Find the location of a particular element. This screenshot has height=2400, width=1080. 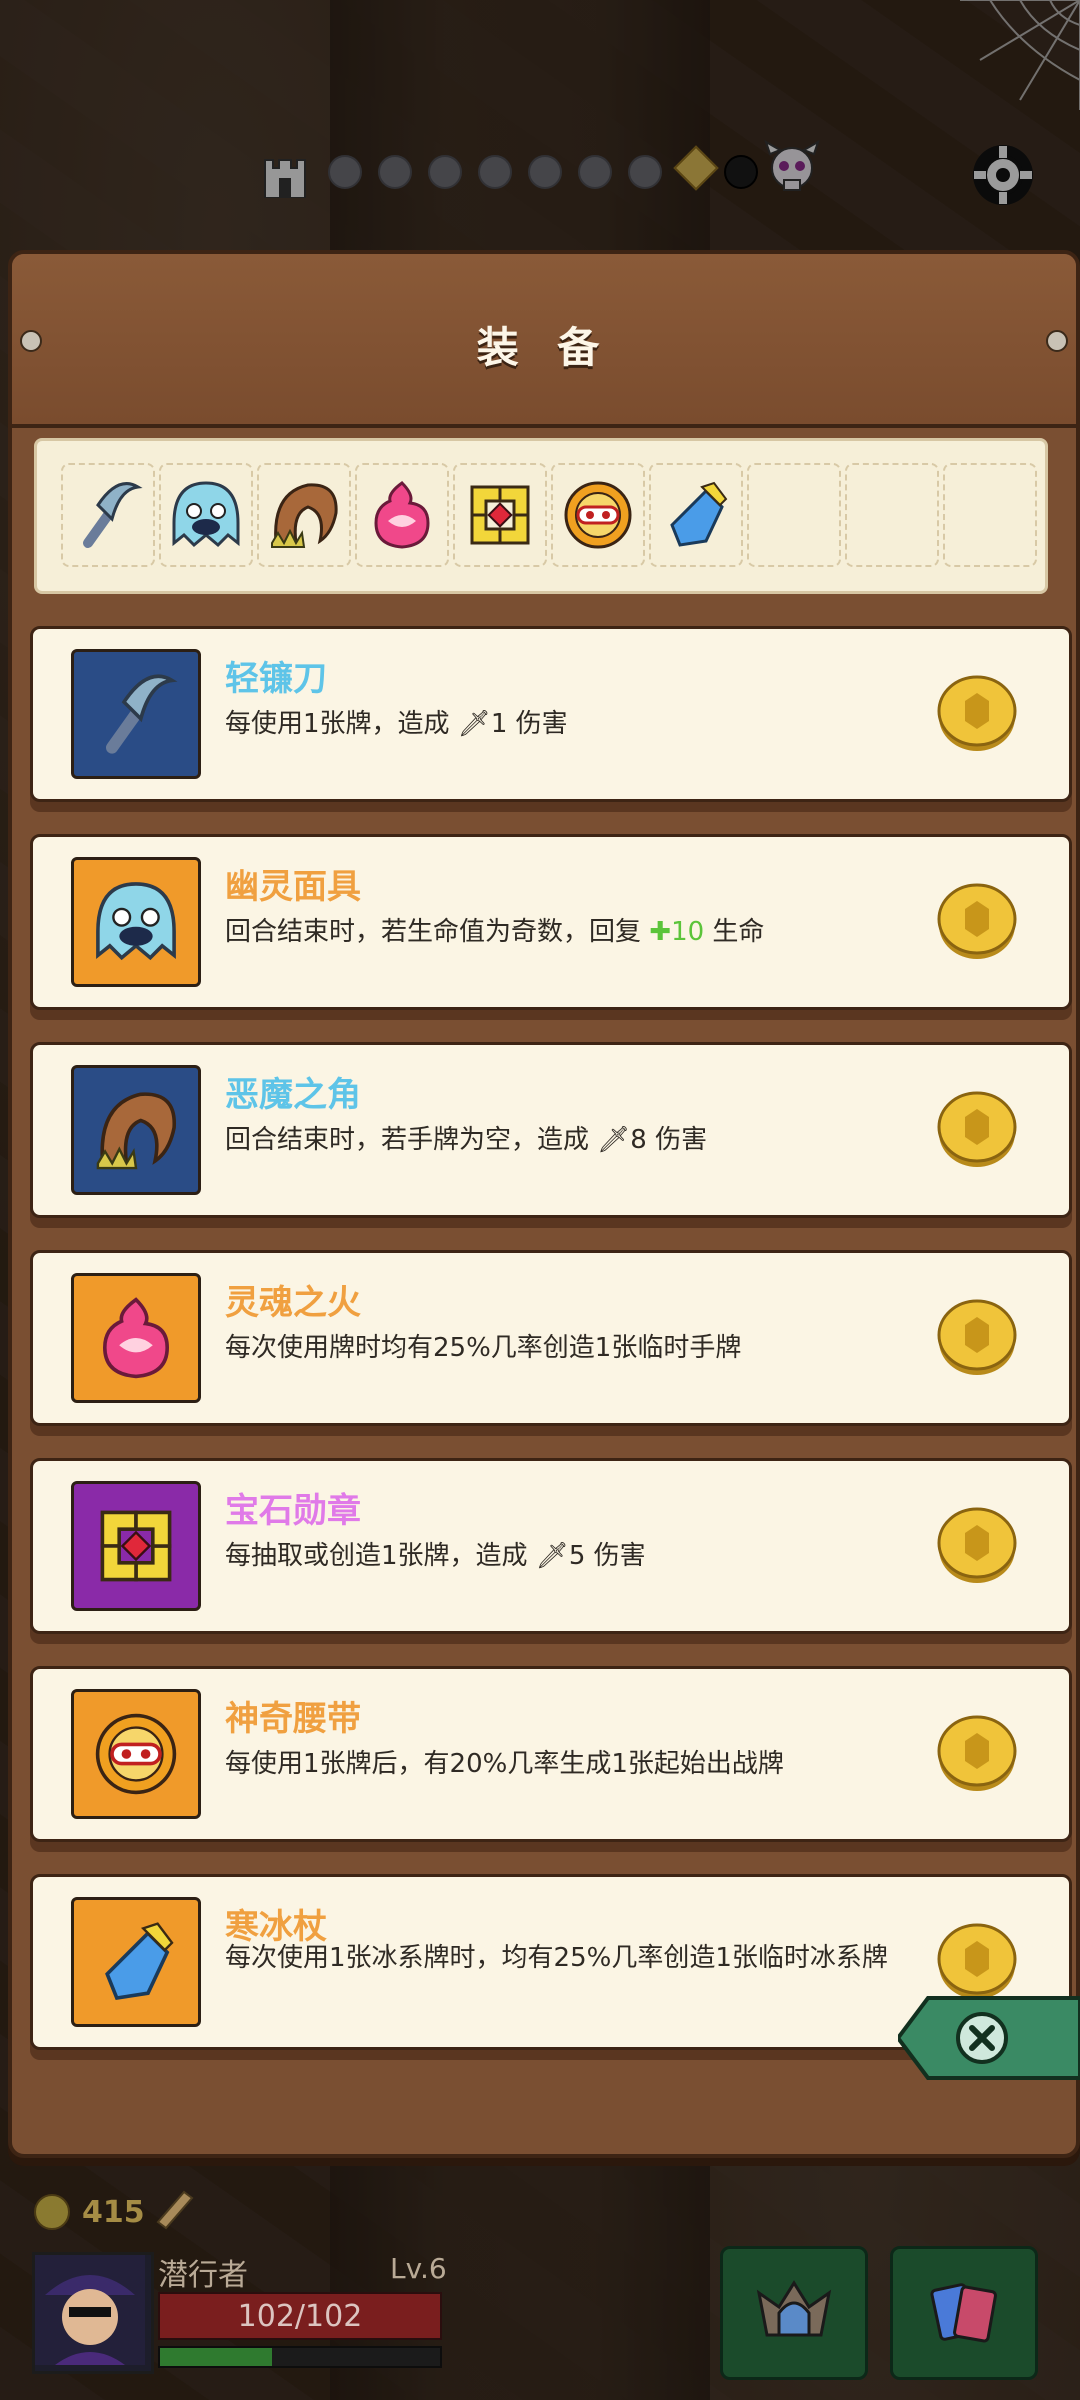

item-description: 每使用1张牌后，有20%几率生成1张起始出战牌 is located at coordinates (600, 1764).